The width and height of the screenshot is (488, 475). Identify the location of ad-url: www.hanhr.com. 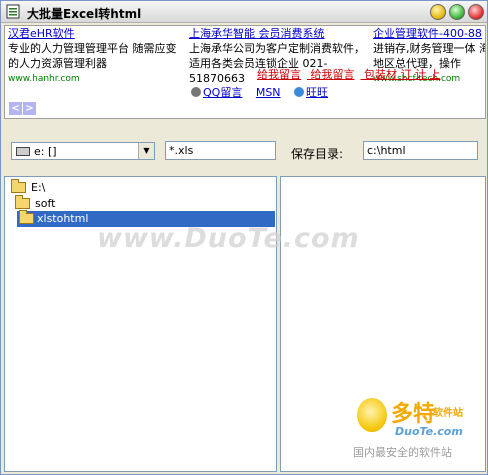
(97, 79).